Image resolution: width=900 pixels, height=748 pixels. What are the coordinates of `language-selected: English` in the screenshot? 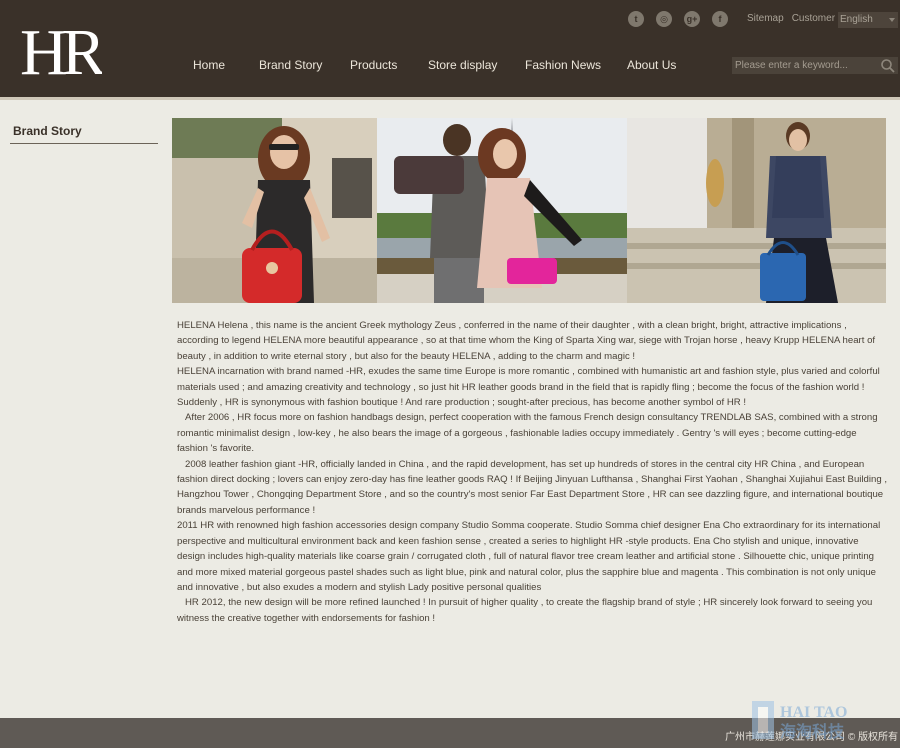 It's located at (856, 19).